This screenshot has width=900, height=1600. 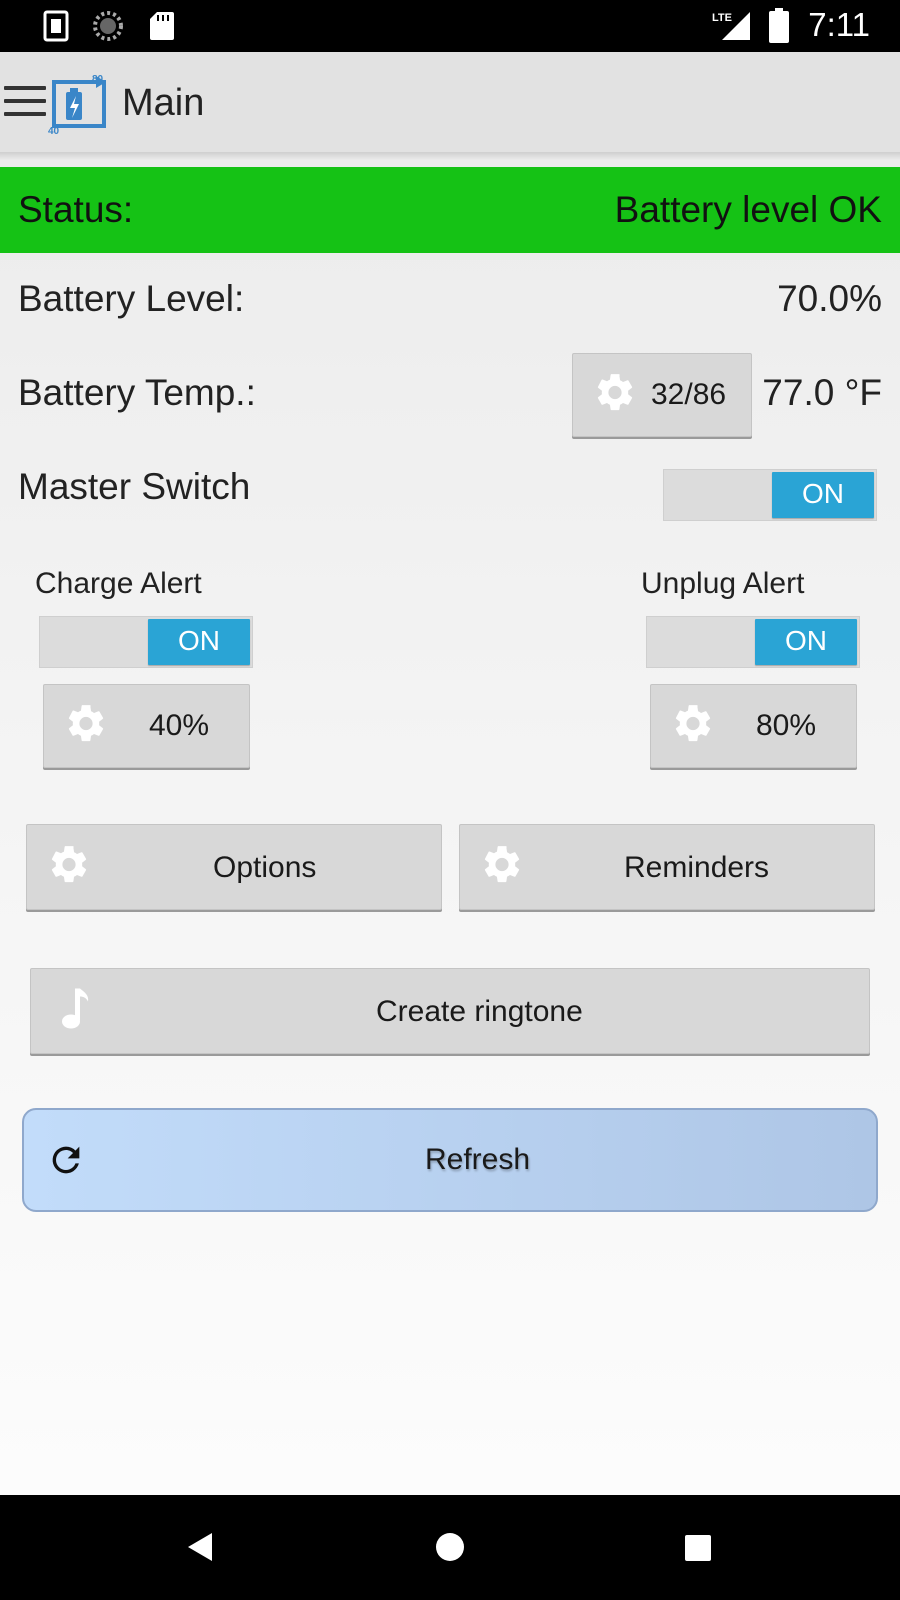 What do you see at coordinates (450, 210) in the screenshot?
I see `status-banner: Status: Battery level OK` at bounding box center [450, 210].